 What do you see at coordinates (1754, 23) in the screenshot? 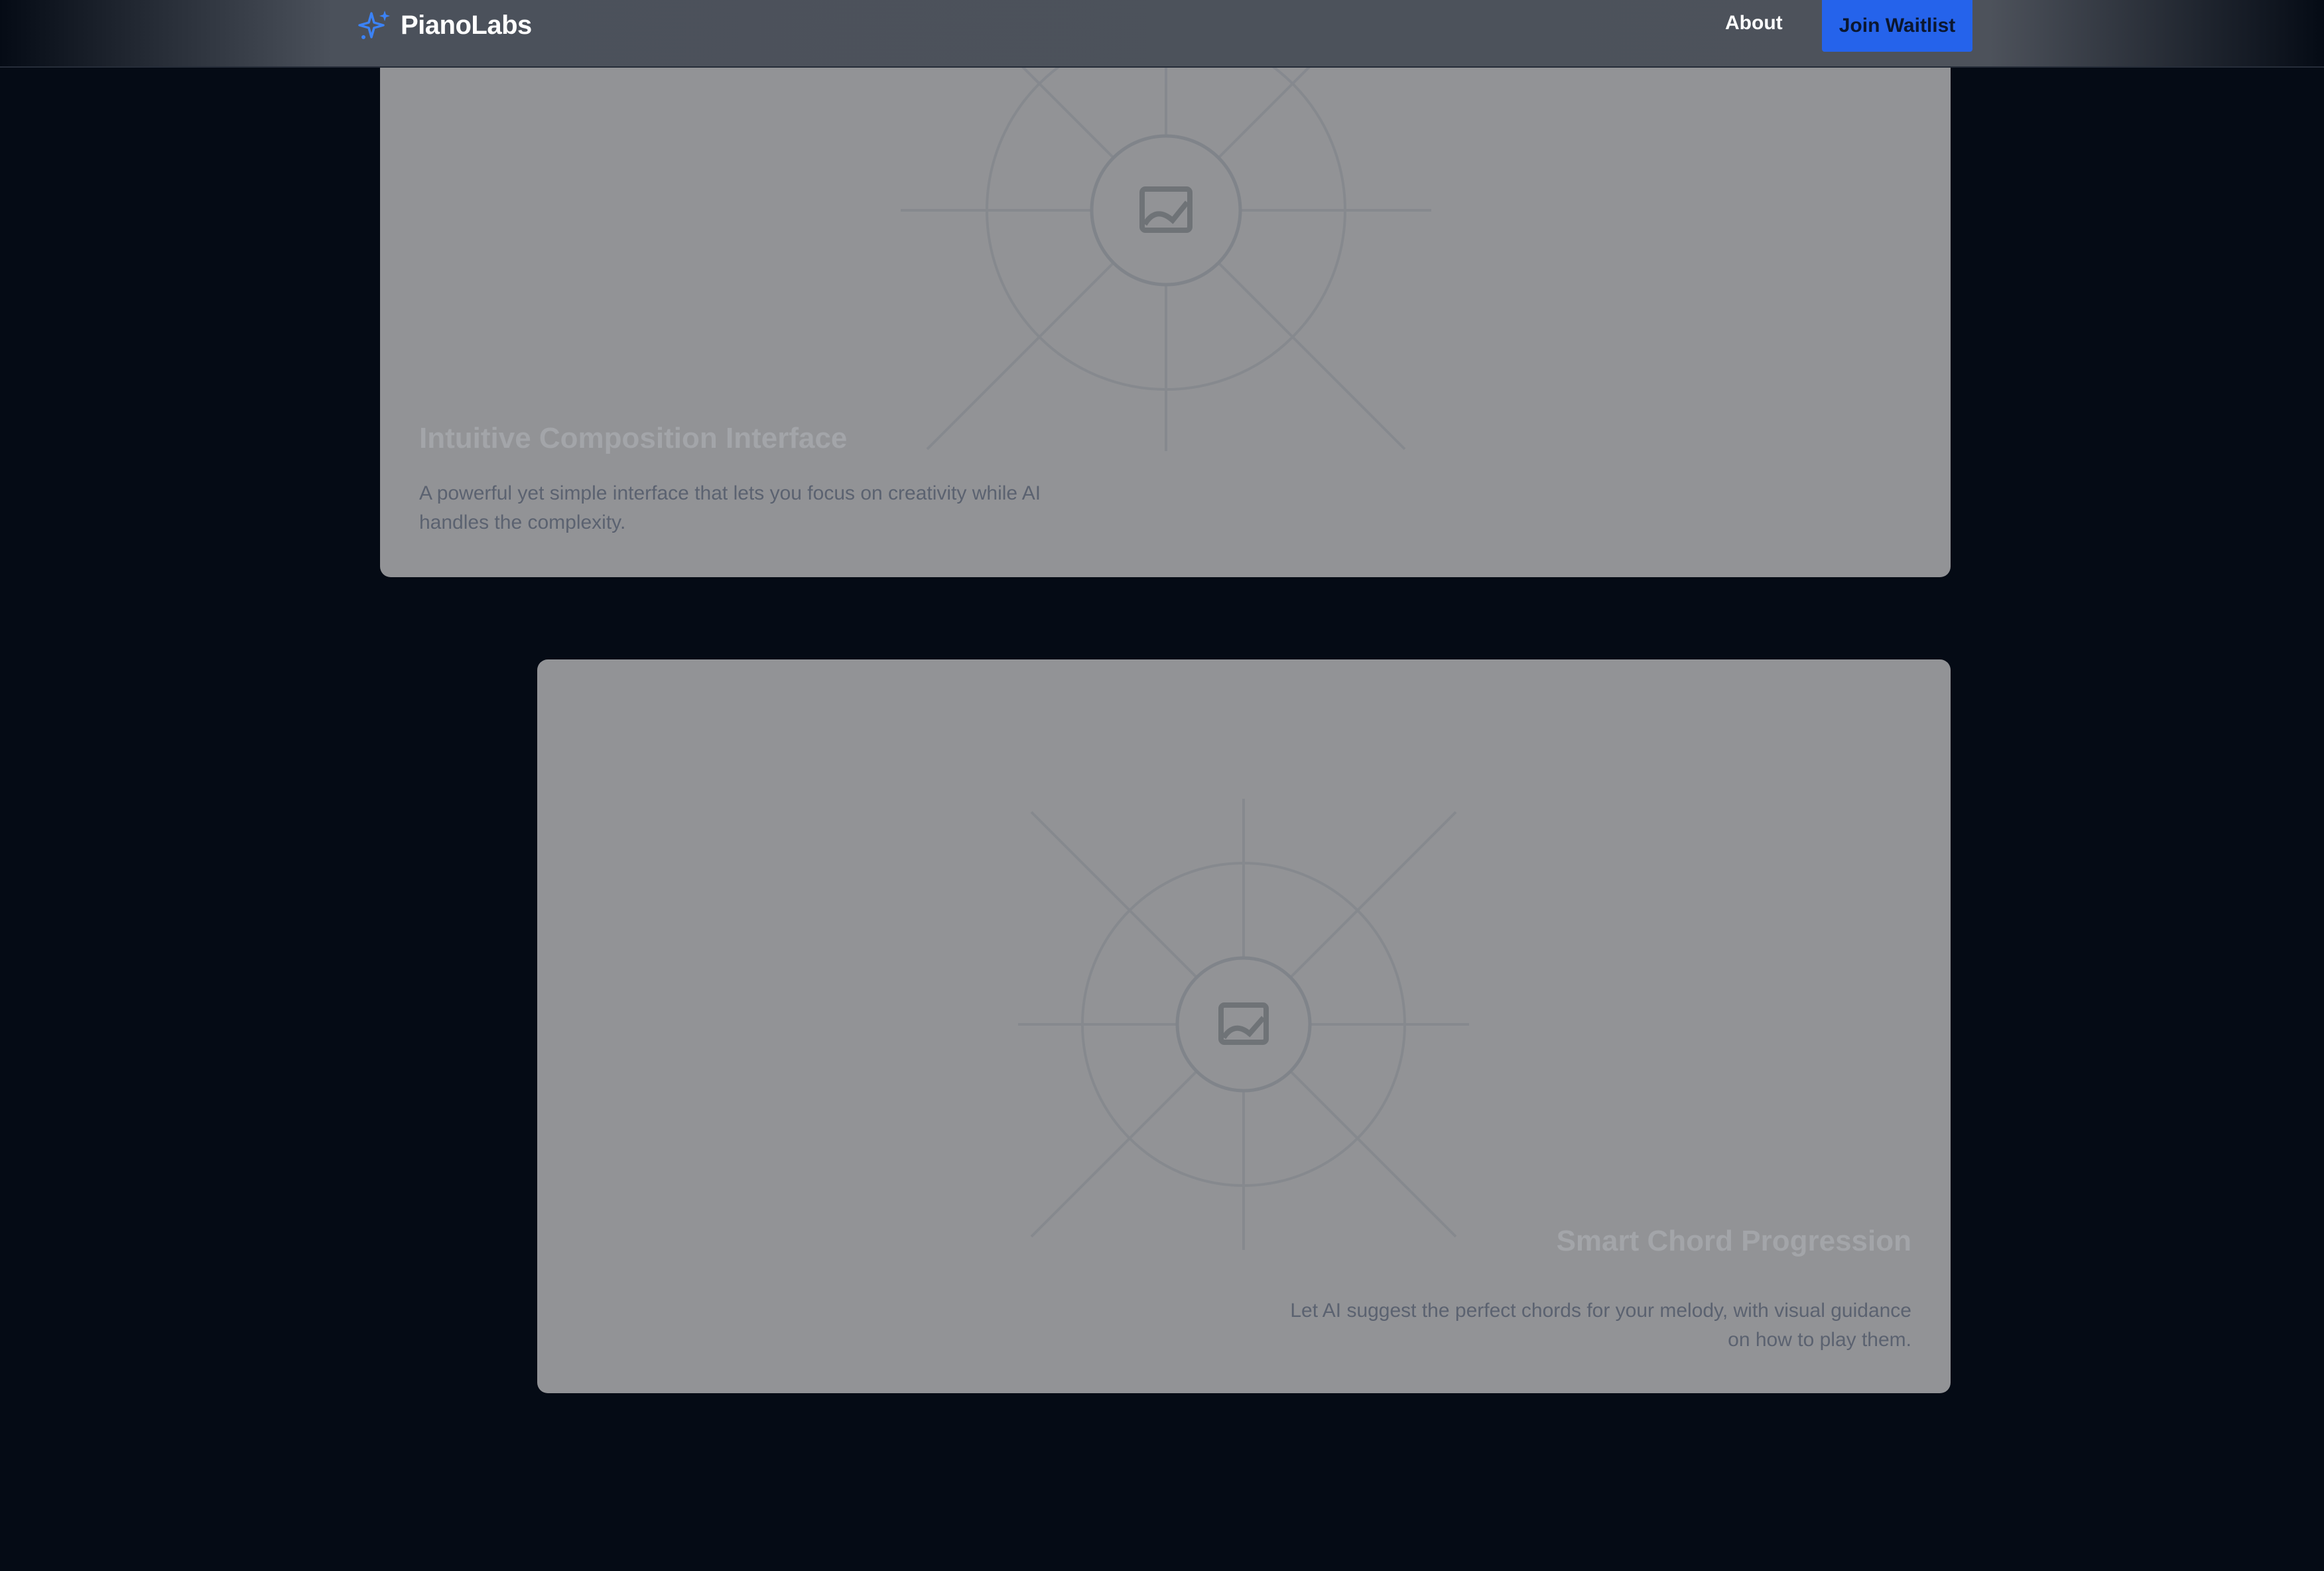
I see `nav-link-about: About` at bounding box center [1754, 23].